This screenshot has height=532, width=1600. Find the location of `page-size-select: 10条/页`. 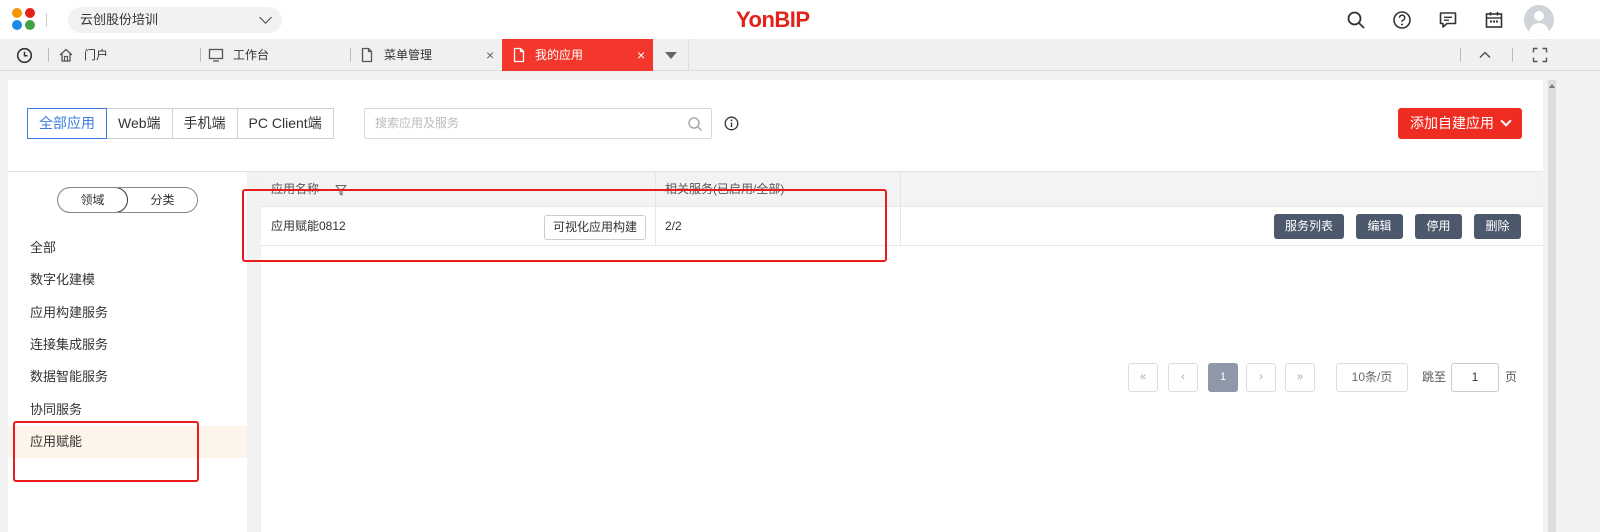

page-size-select: 10条/页 is located at coordinates (1372, 377).